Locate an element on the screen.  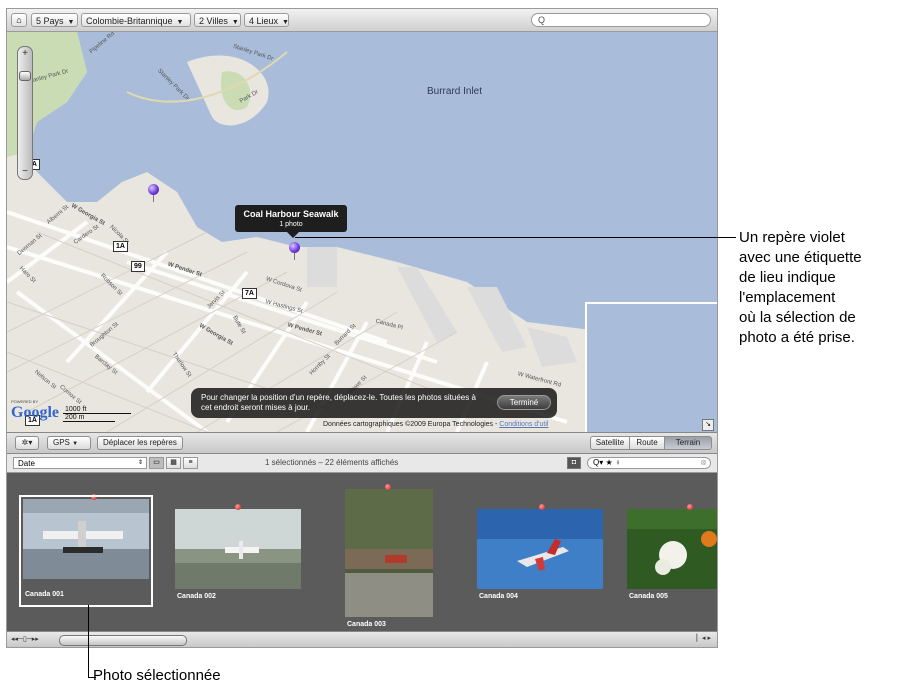
gps-button: GPS ▼ is located at coordinates (69, 443).